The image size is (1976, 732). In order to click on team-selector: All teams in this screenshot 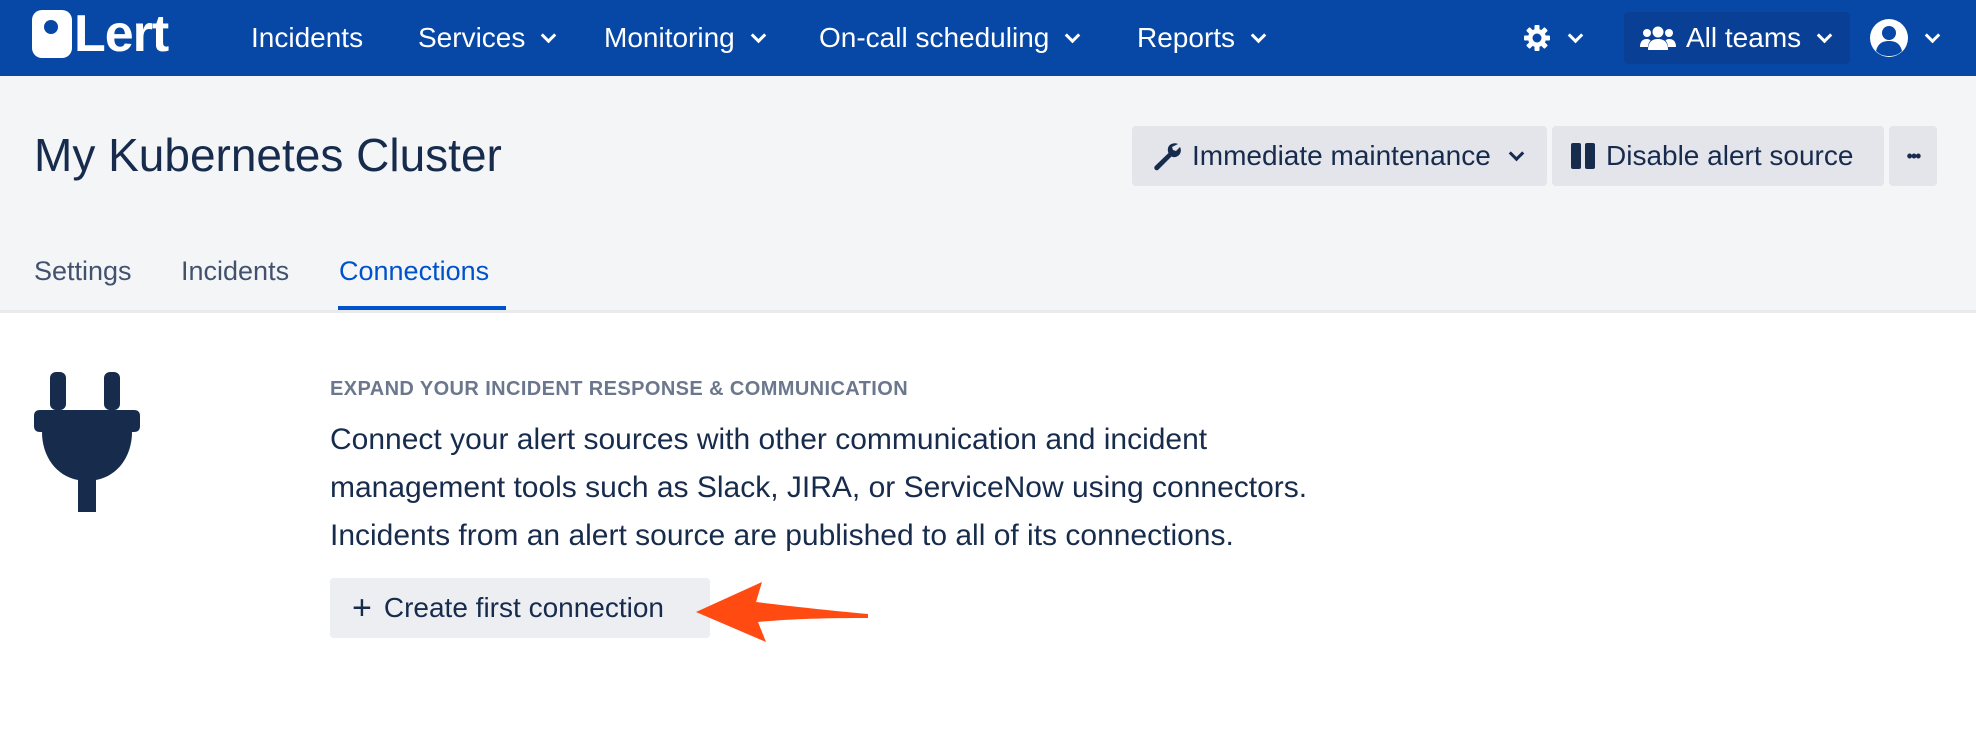, I will do `click(1736, 38)`.